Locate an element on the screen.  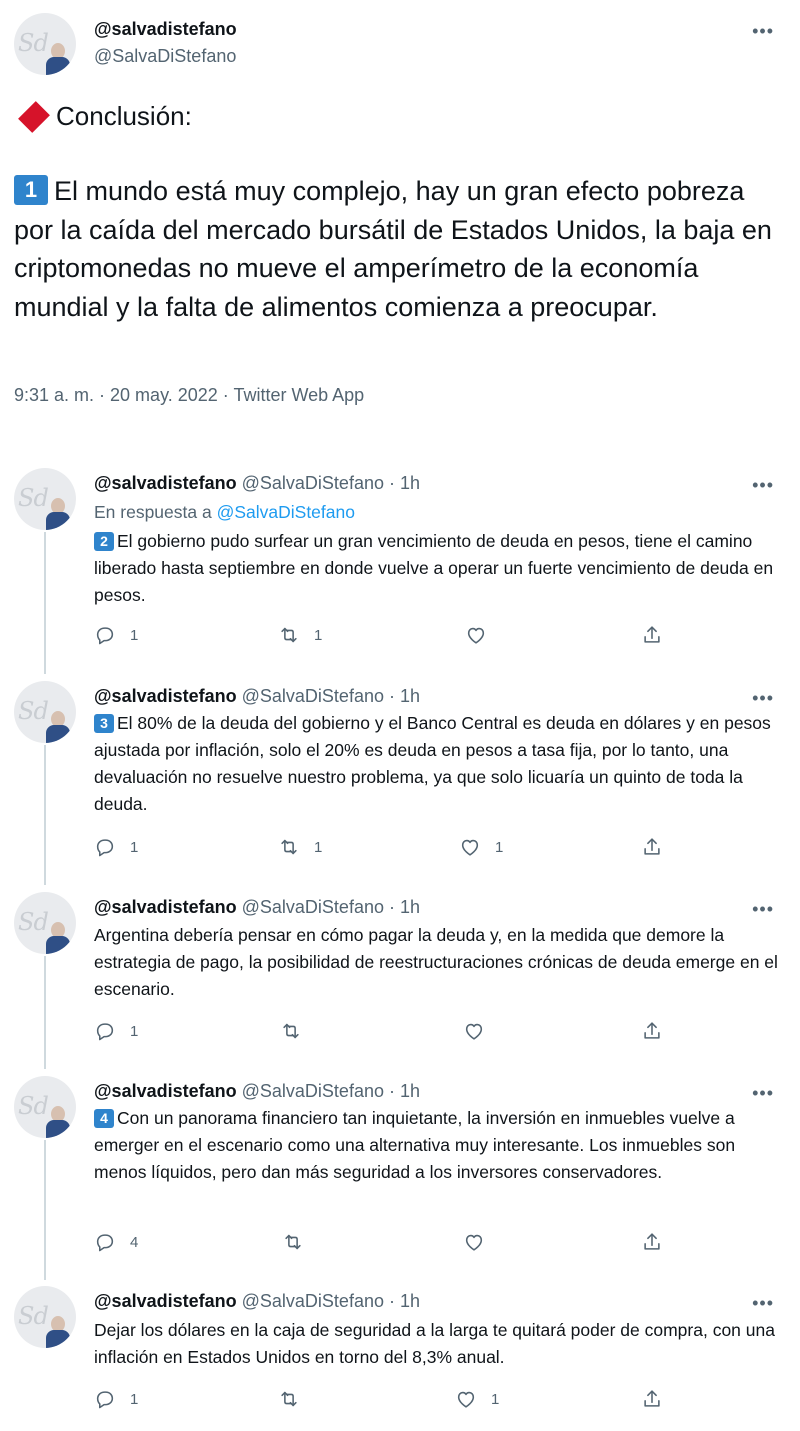
keycap-number-icon: 3 is located at coordinates (104, 723).